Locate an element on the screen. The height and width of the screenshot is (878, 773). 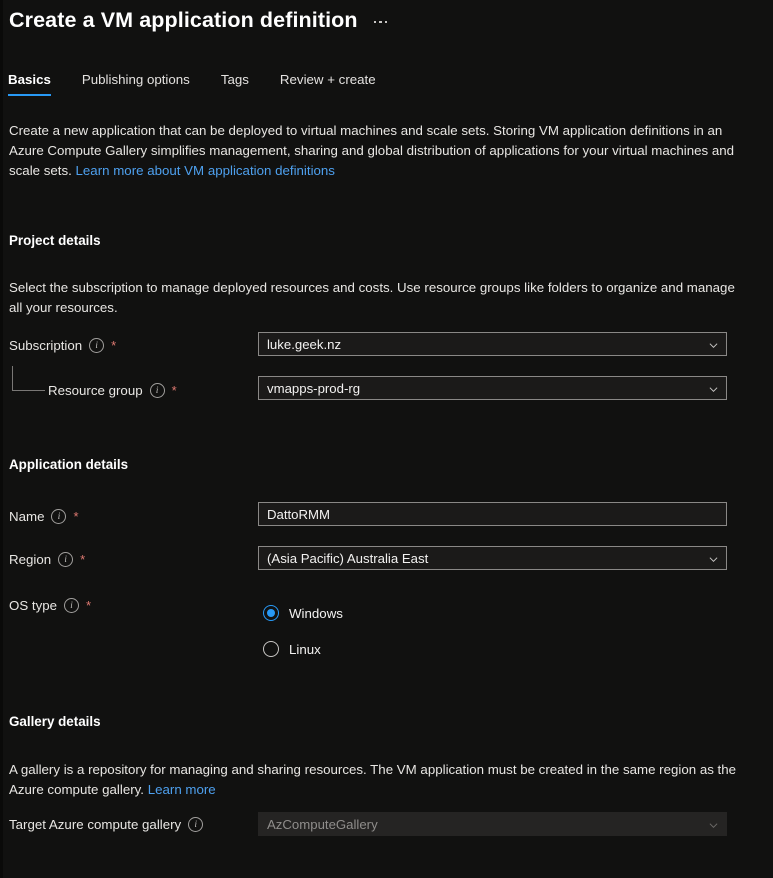
section-heading-application-details: Application details is located at coordinates (69, 464).